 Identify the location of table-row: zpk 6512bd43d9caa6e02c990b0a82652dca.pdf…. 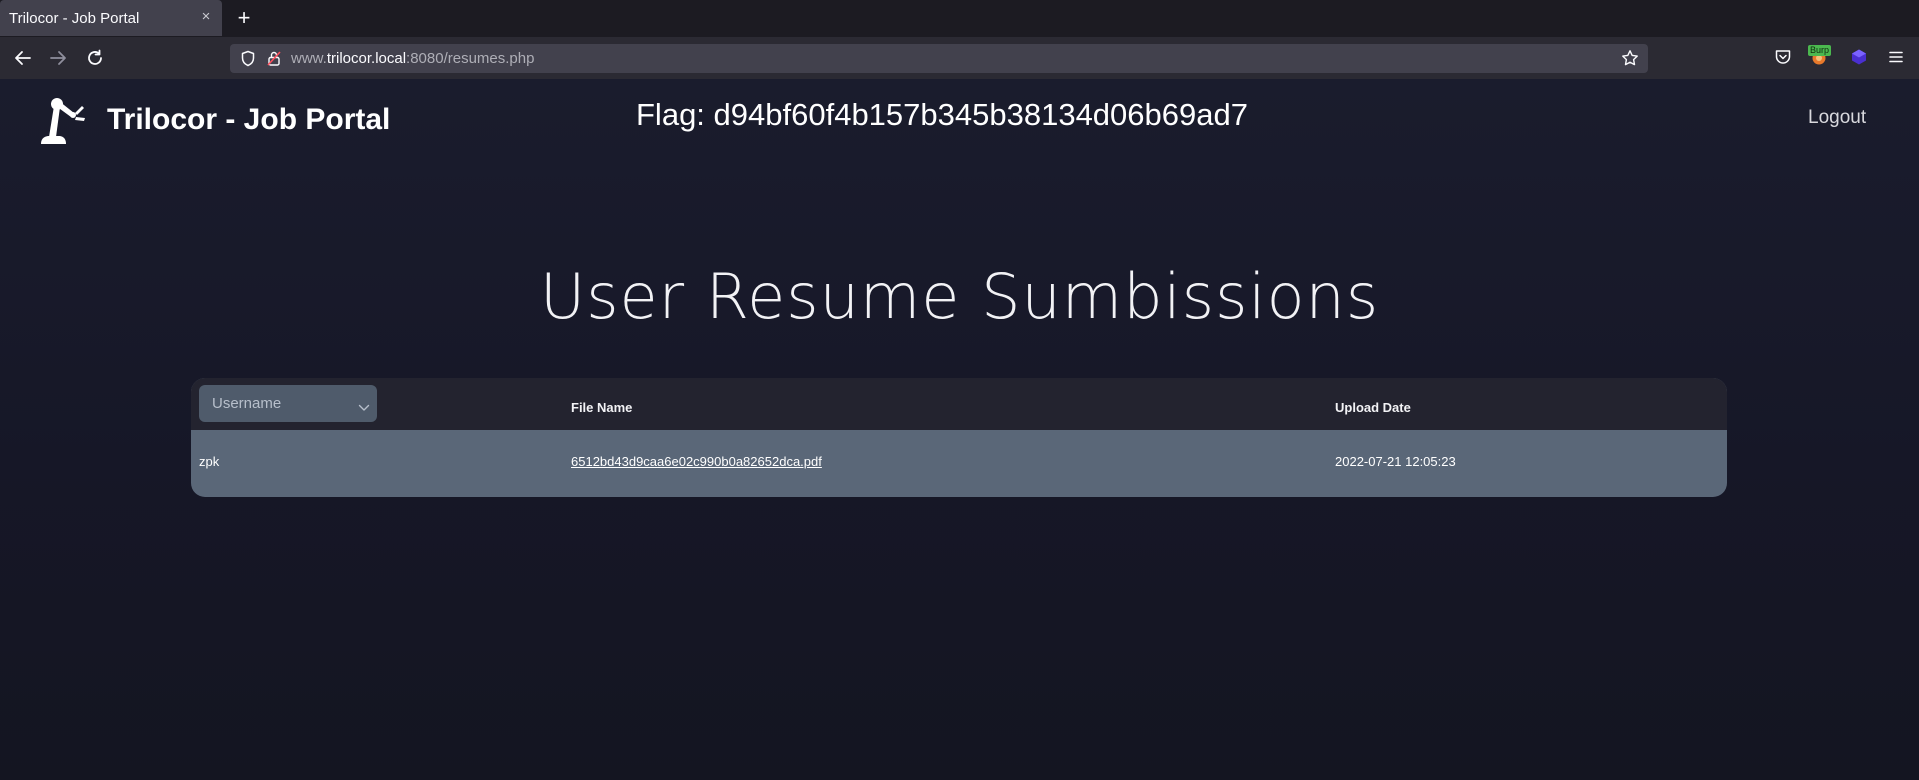
(959, 463).